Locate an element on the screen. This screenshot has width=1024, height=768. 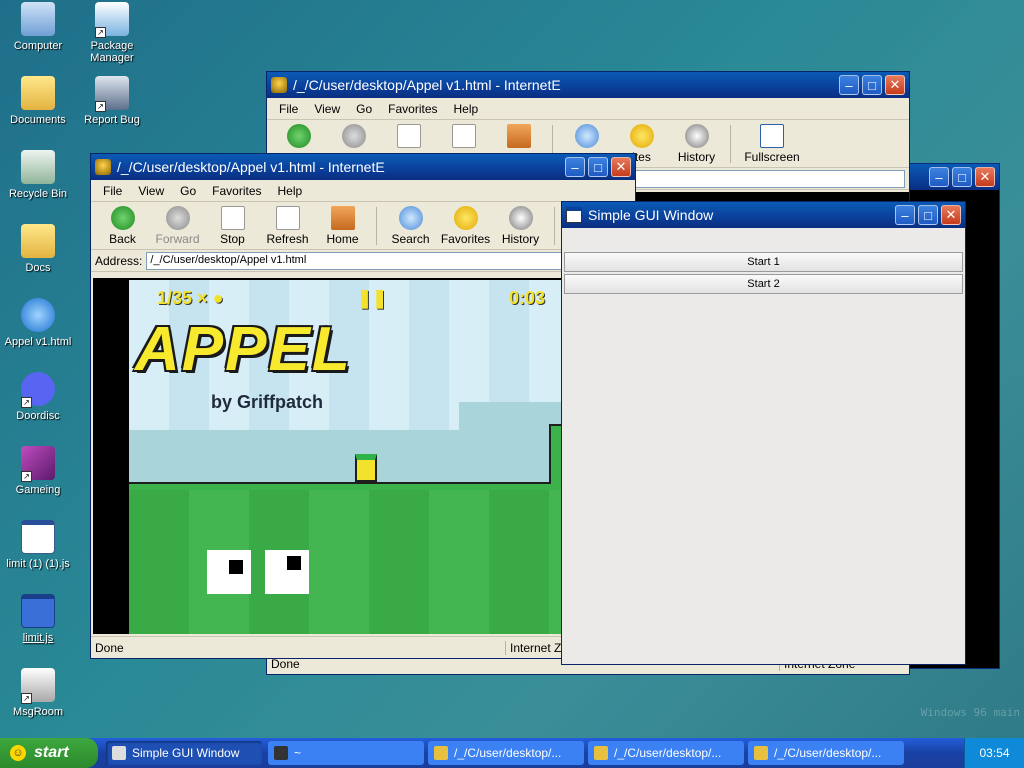
desktop-icon-limit-1-1-js: limit (1) (1).js is located at coordinates (38, 545).